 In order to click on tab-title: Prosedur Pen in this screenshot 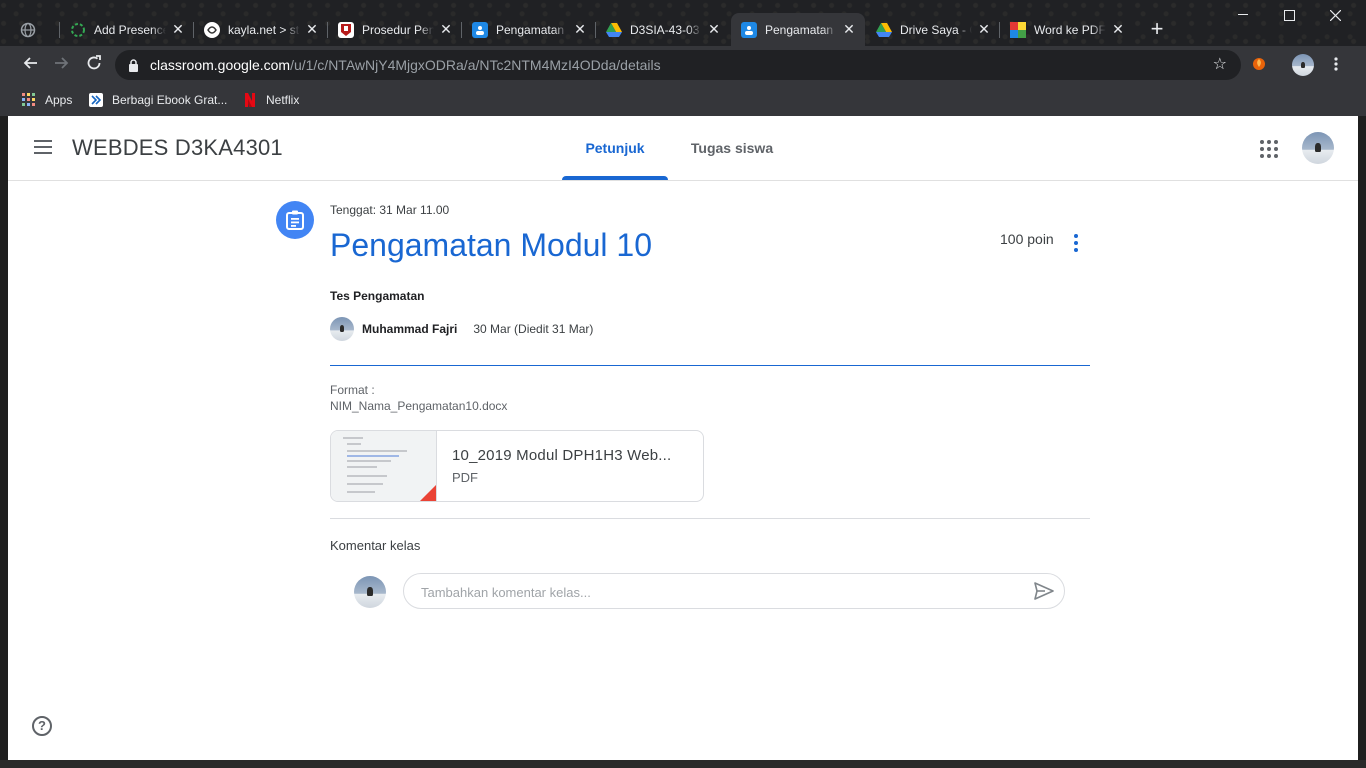, I will do `click(398, 29)`.